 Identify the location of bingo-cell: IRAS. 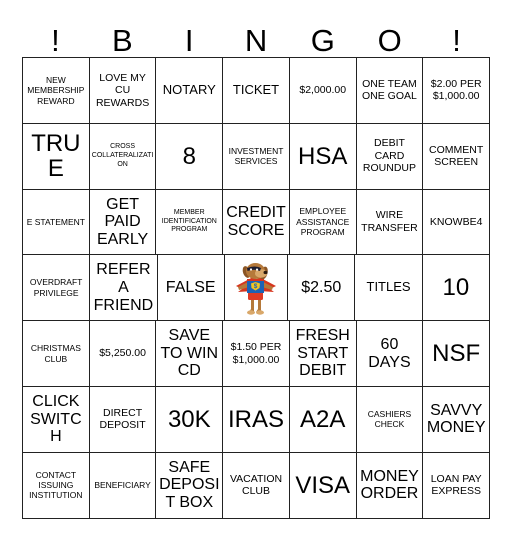
(256, 419).